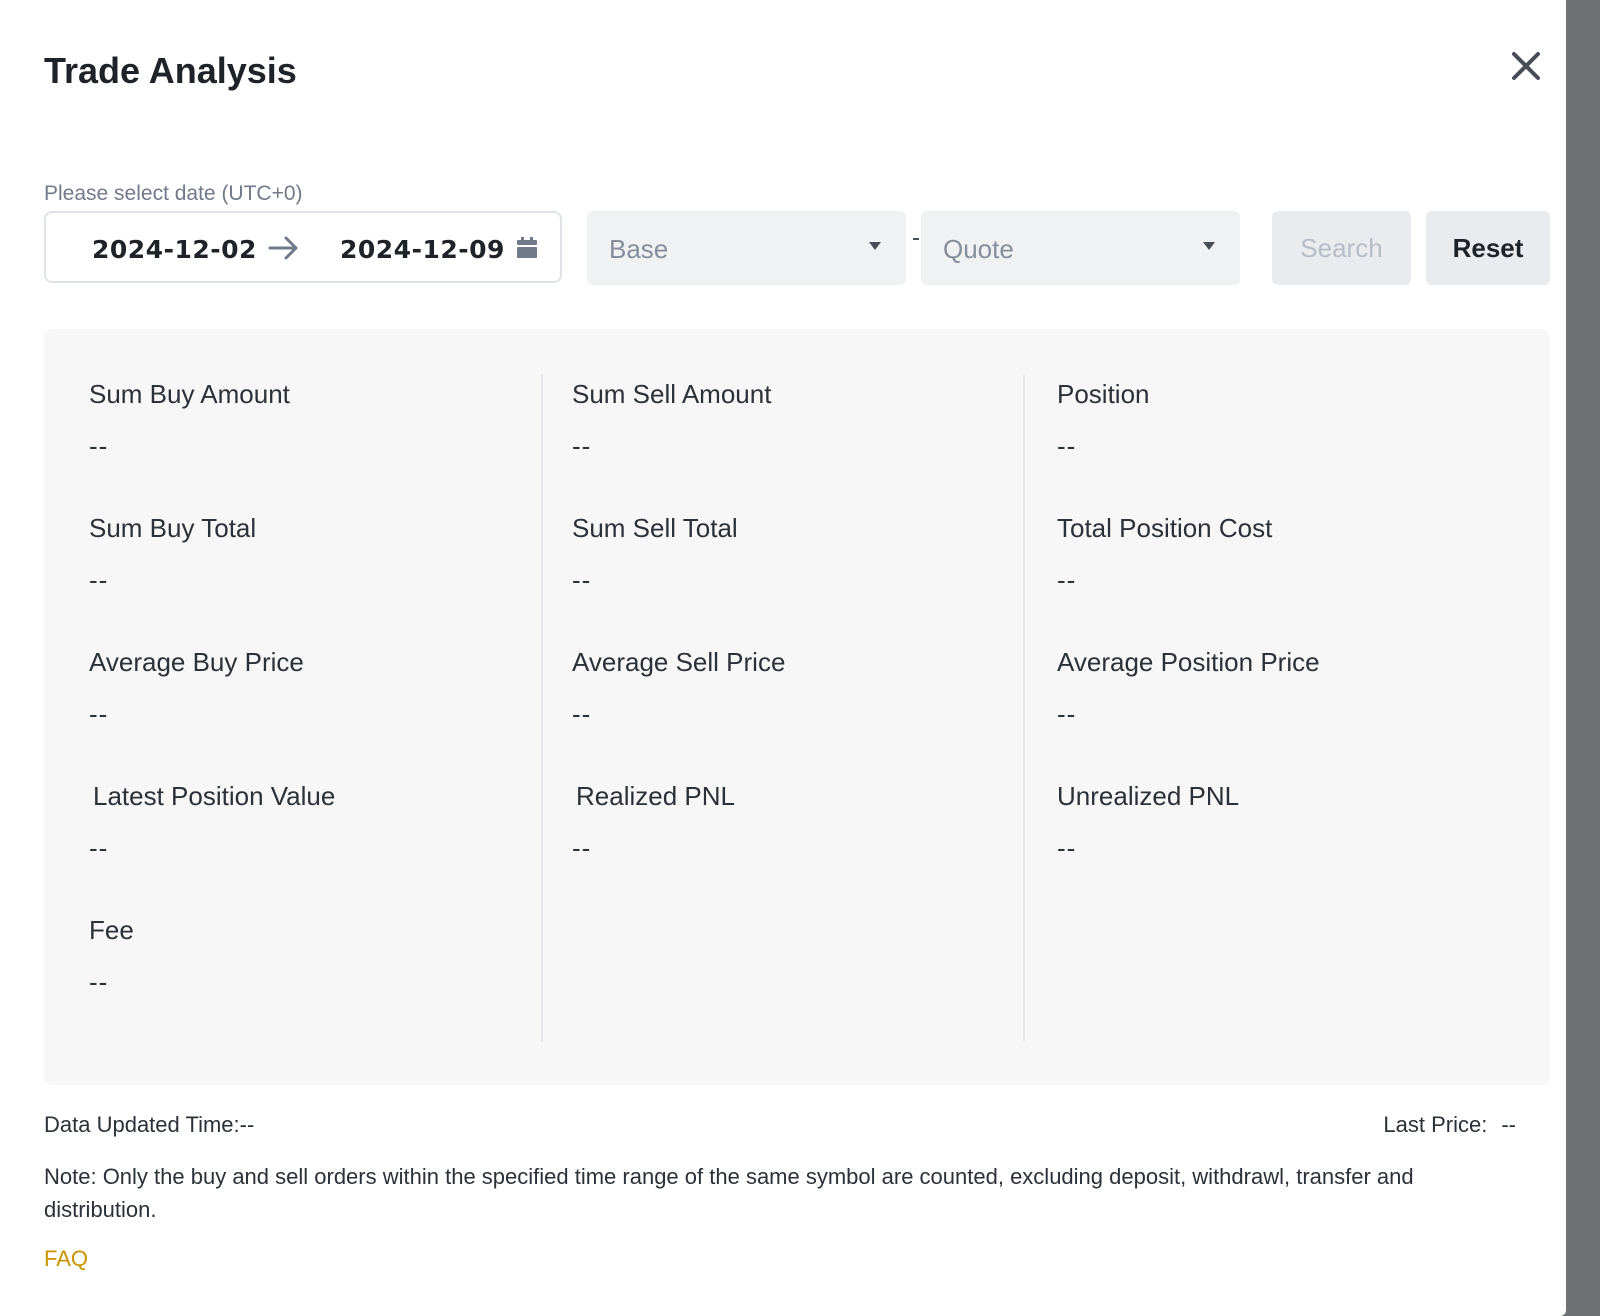  Describe the element at coordinates (655, 554) in the screenshot. I see `stat-sum-sell-total: Sum Sell Total --` at that location.